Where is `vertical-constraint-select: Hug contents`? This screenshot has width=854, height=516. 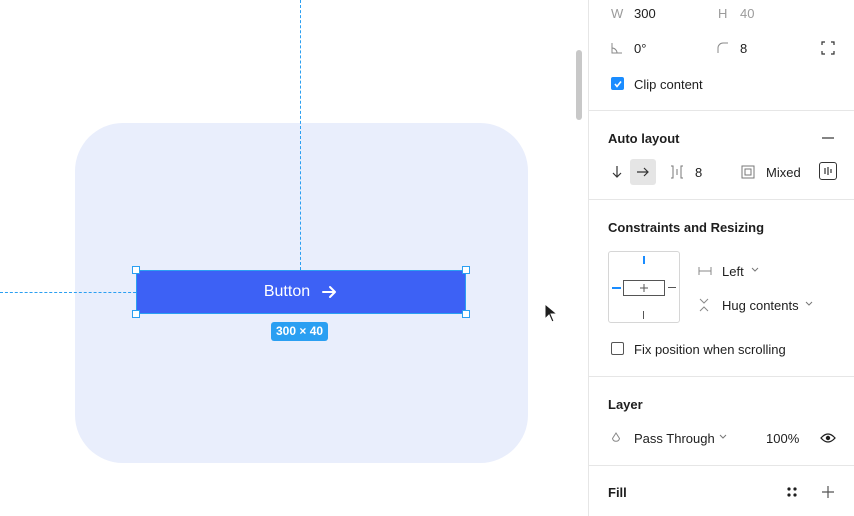
vertical-constraint-select: Hug contents is located at coordinates (760, 305).